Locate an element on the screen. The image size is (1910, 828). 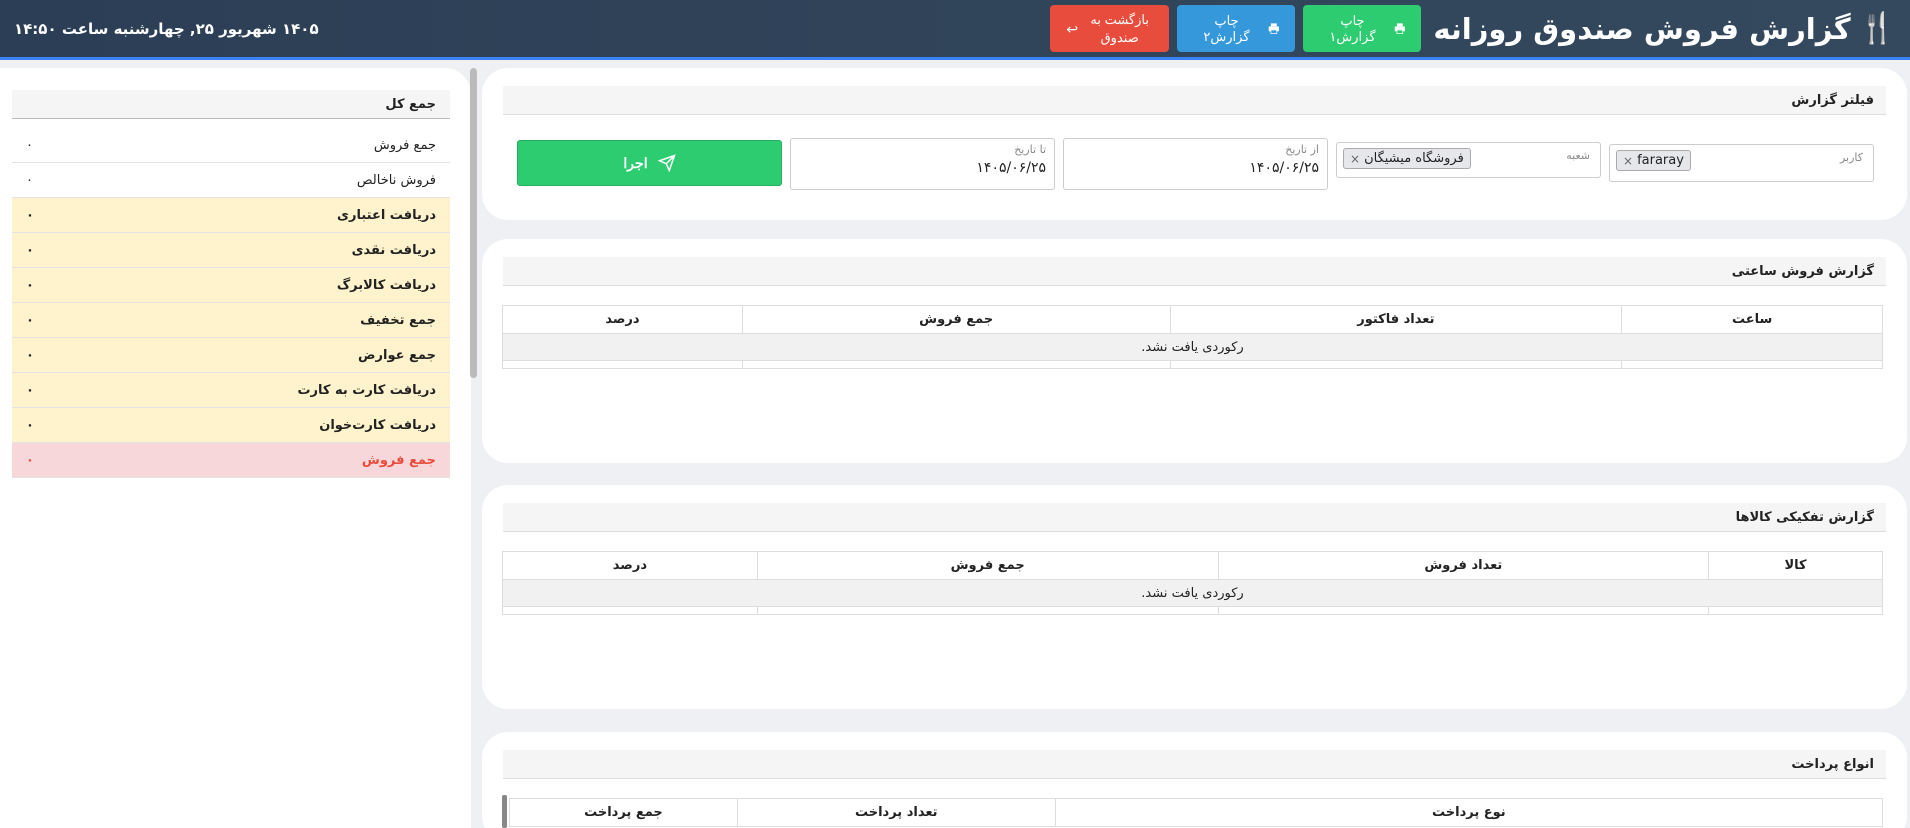
return-arrow-icon: ↩ is located at coordinates (1072, 28).